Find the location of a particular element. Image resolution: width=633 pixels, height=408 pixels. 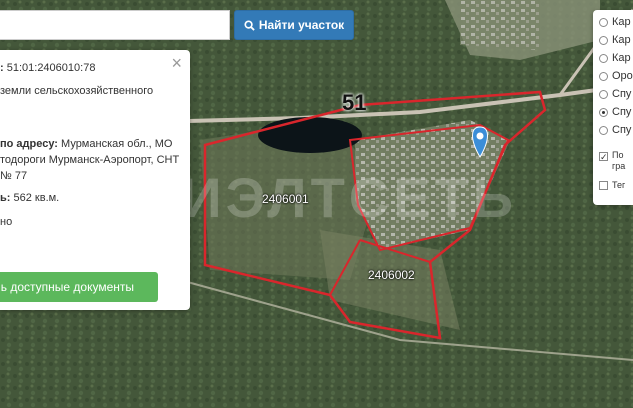

category-text: земли сельскохозяйственного is located at coordinates (77, 91).